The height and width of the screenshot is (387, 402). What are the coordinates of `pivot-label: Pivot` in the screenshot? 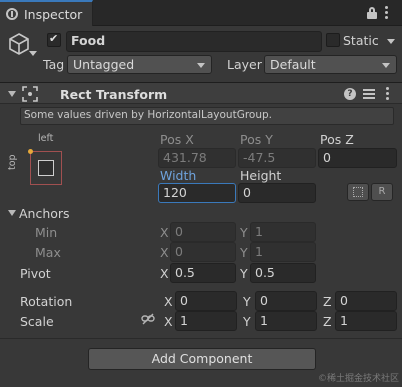 It's located at (35, 273).